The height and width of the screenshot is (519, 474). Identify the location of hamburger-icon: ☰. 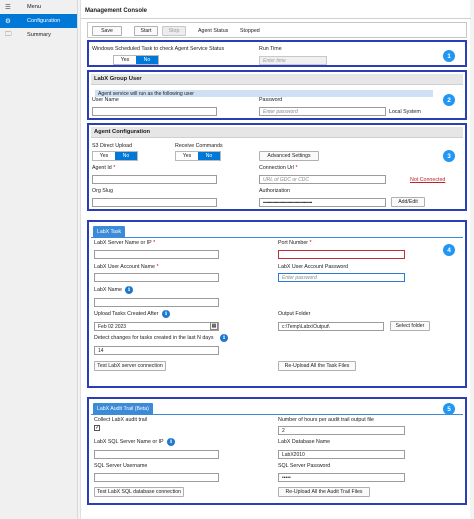
(8, 7).